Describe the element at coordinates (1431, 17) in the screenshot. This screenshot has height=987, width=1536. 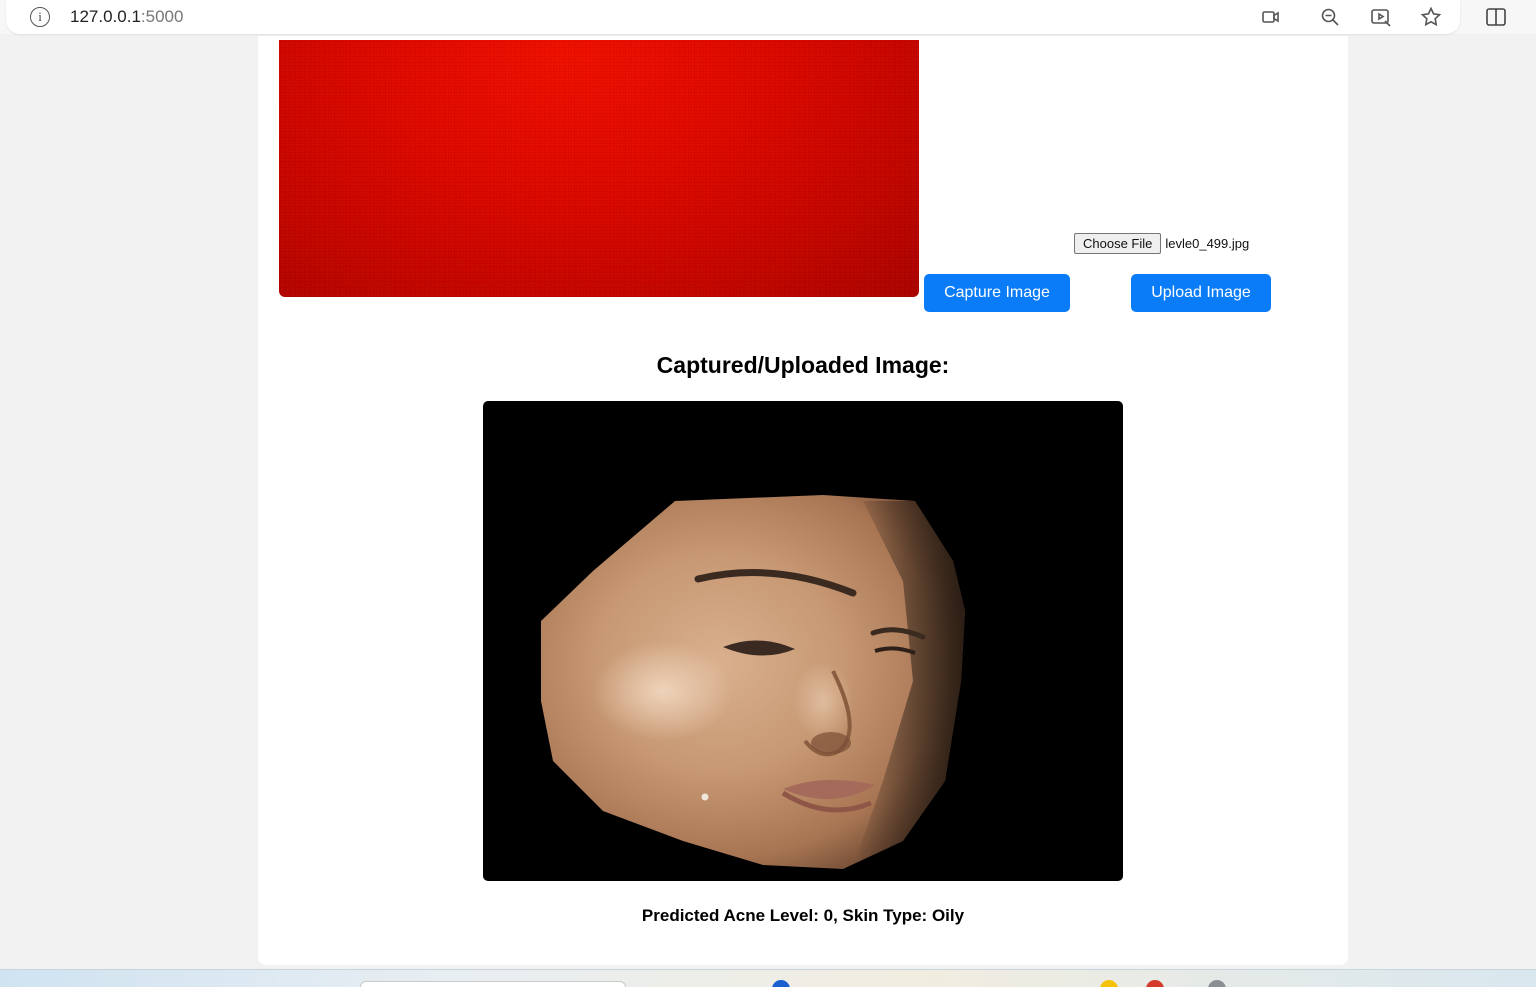
I see `star-icon` at that location.